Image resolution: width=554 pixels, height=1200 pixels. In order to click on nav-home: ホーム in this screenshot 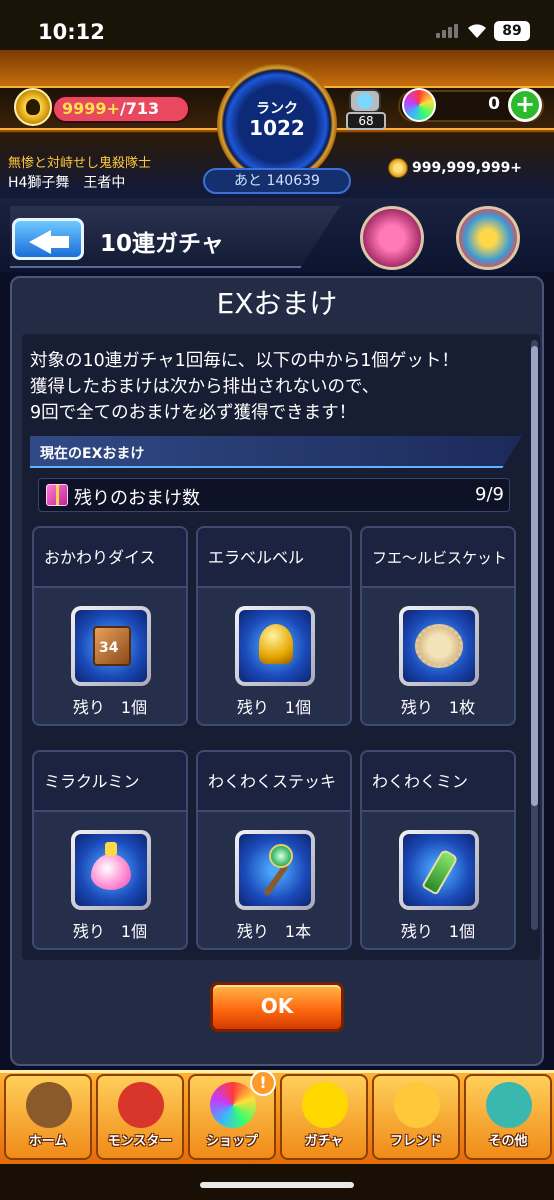, I will do `click(48, 1117)`.